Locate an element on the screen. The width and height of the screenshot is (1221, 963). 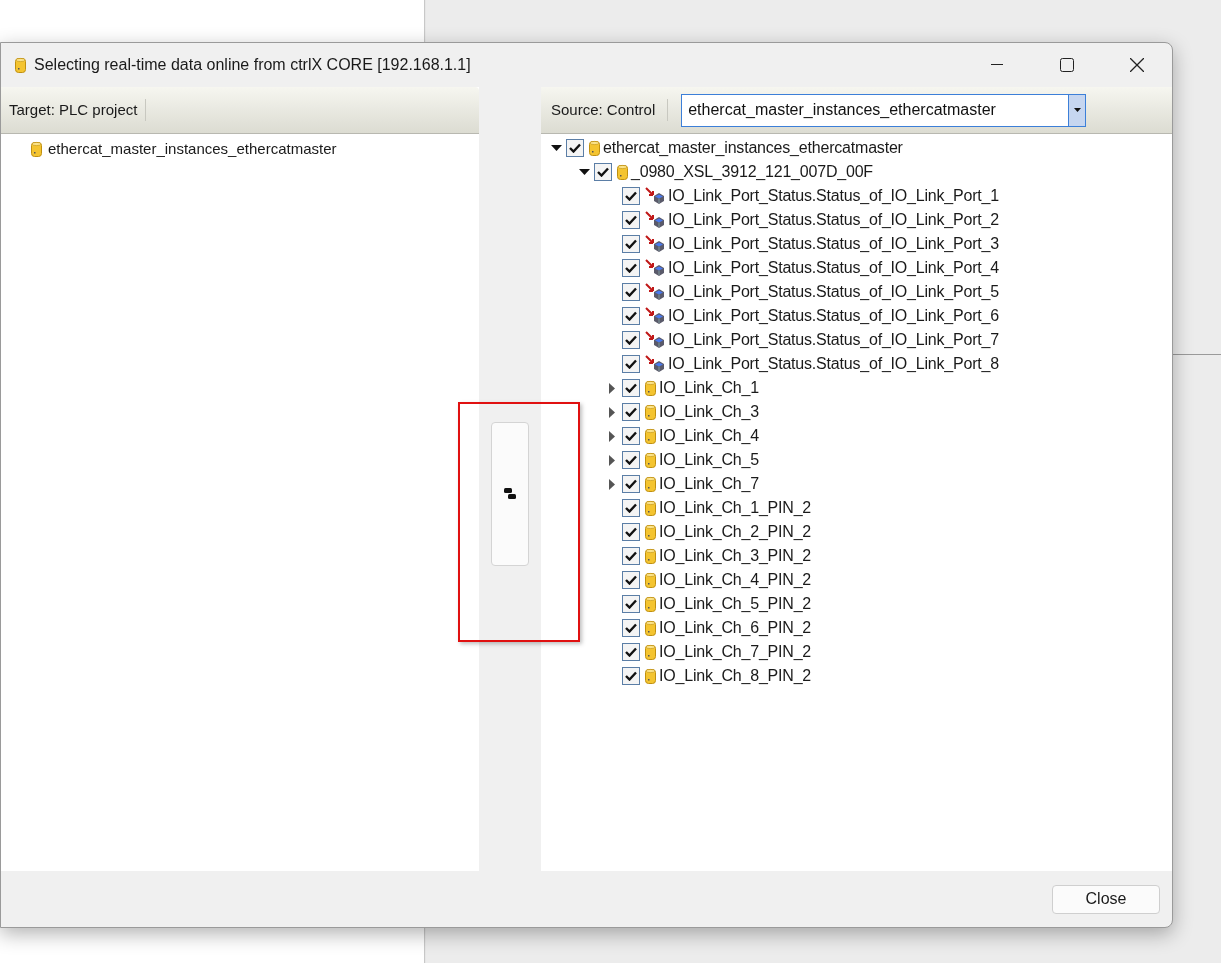
tree-item-label: IO_Link_Ch_4 is located at coordinates (709, 436).